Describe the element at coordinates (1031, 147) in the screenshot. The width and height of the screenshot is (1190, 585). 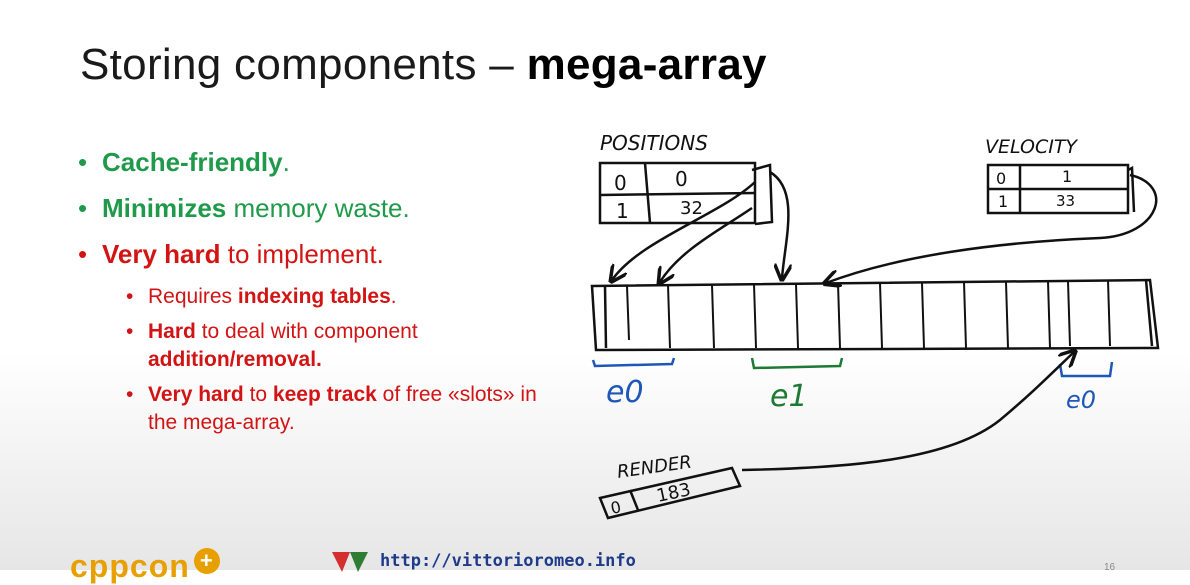
I see `velocity-label: VELOCITY` at that location.